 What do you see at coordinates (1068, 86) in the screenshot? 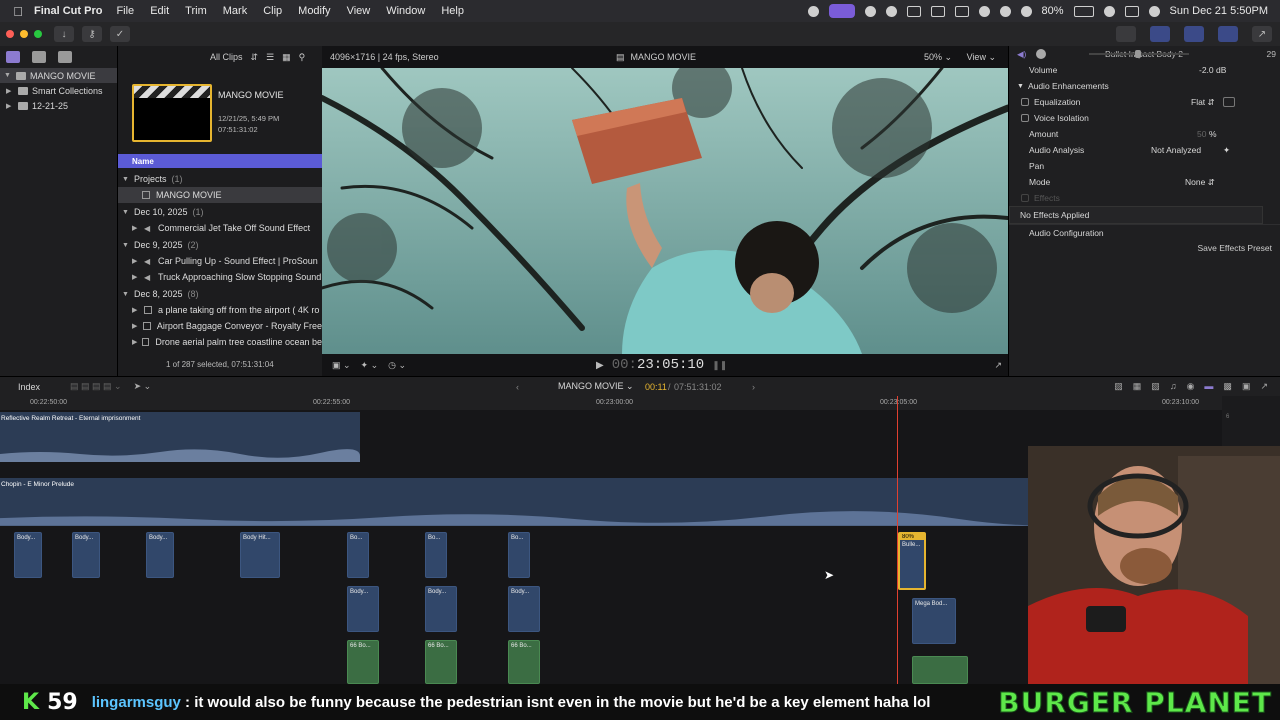
I see `audio-enhancements-header: Audio Enhancements` at bounding box center [1068, 86].